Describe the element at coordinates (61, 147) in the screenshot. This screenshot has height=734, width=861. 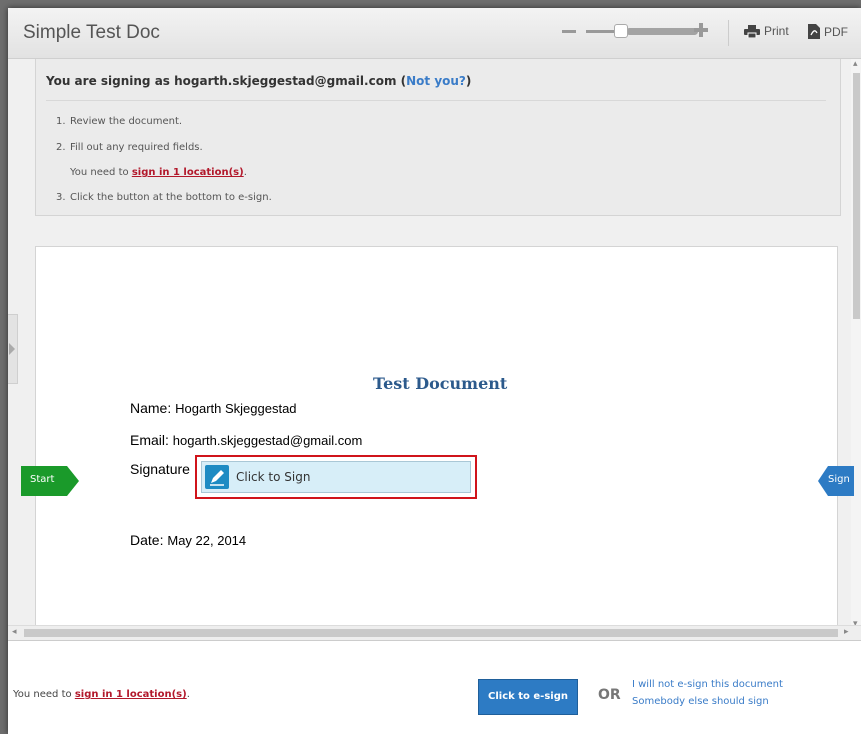
I see `step-number: 2.` at that location.